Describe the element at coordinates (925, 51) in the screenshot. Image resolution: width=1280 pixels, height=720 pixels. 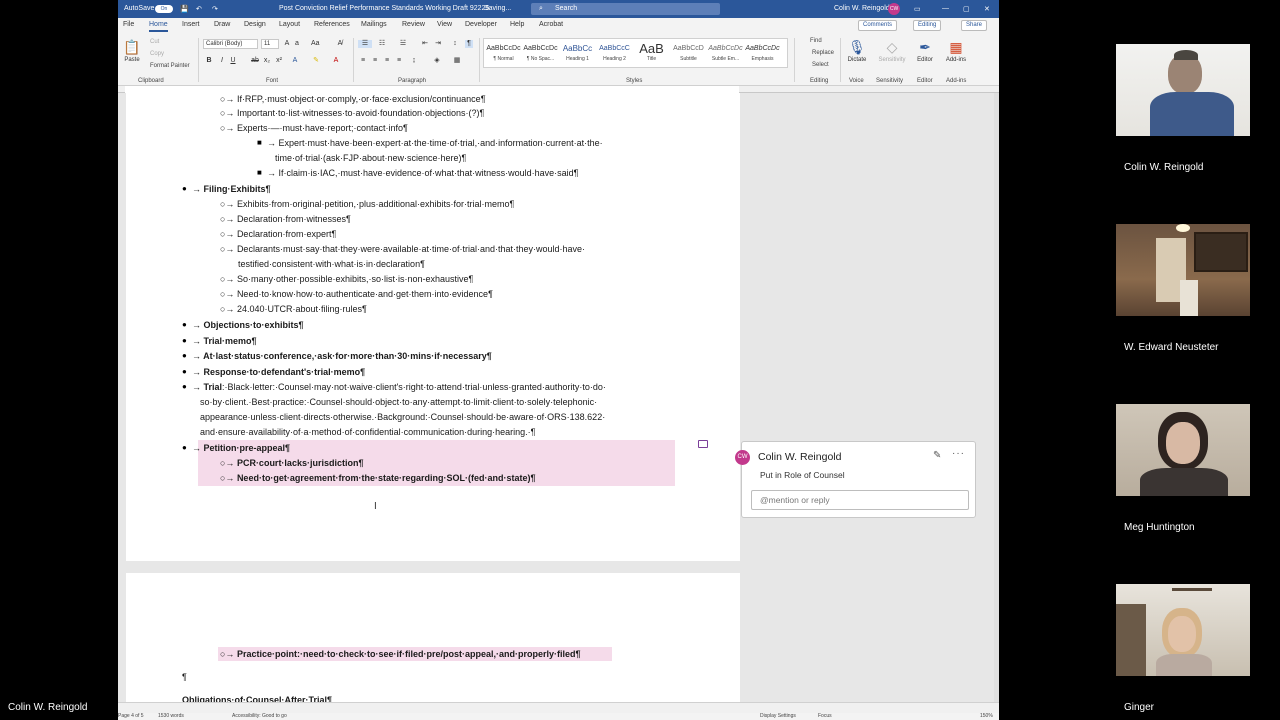
I see `editor-button: ✒ Editor` at that location.